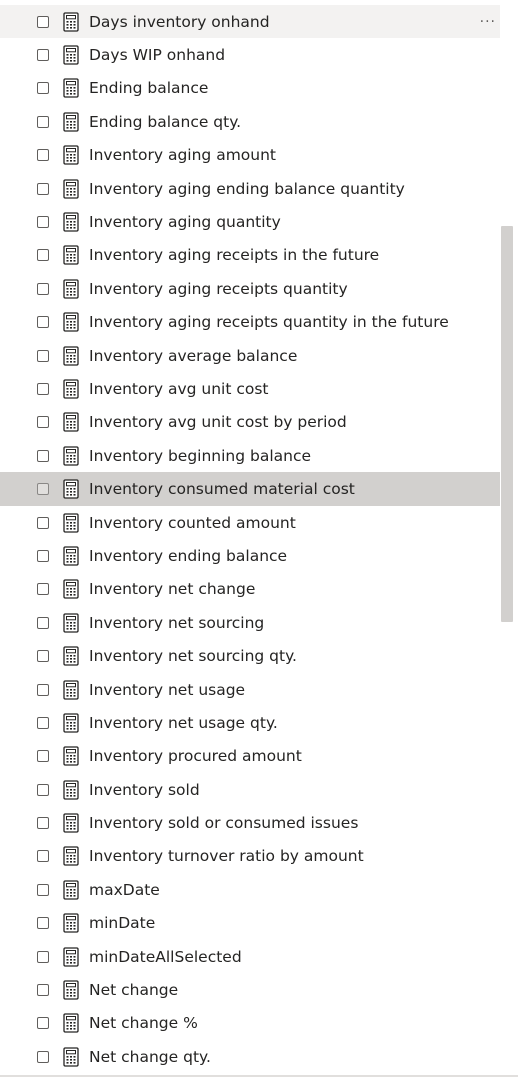 This screenshot has height=1079, width=518. What do you see at coordinates (250, 255) in the screenshot?
I see `field-row: Inventory aging receipts in the future` at bounding box center [250, 255].